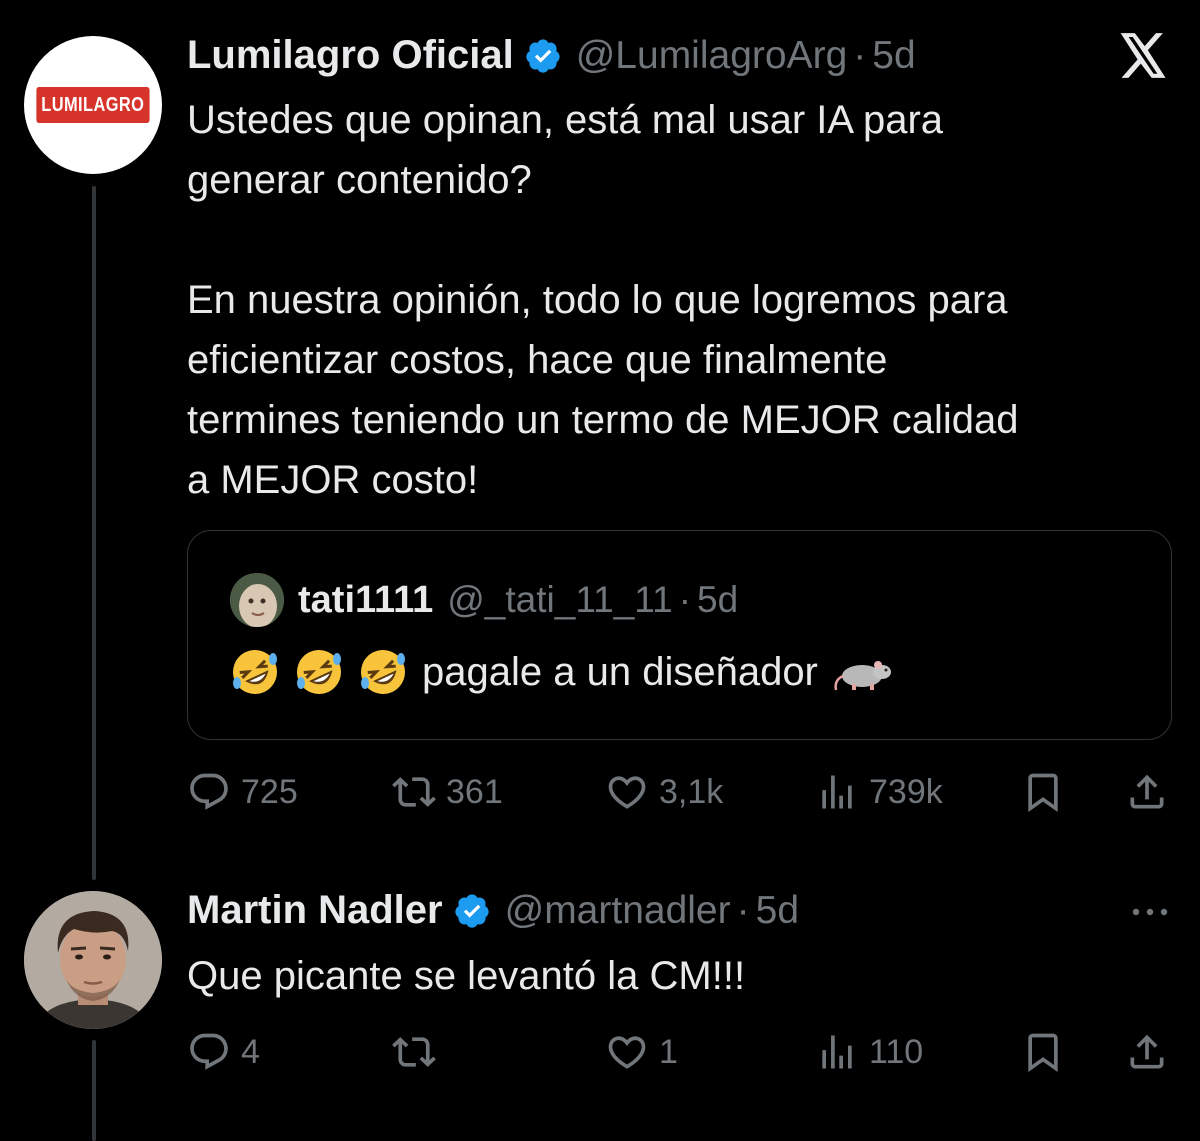 The height and width of the screenshot is (1141, 1200). What do you see at coordinates (620, 671) in the screenshot?
I see `quote-text: pagale a un diseñador` at bounding box center [620, 671].